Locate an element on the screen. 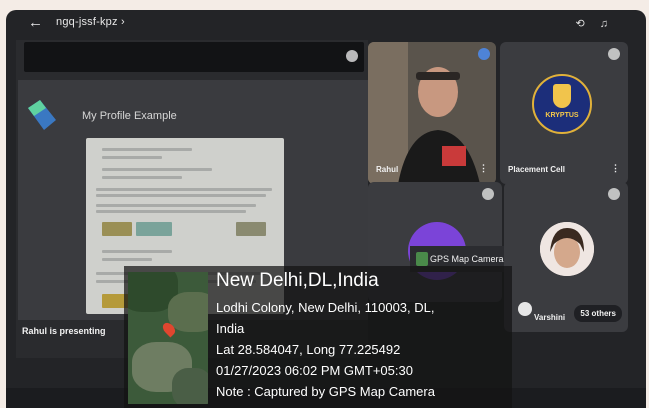 The width and height of the screenshot is (649, 408). audio-output-icon: ♫ is located at coordinates (604, 24).